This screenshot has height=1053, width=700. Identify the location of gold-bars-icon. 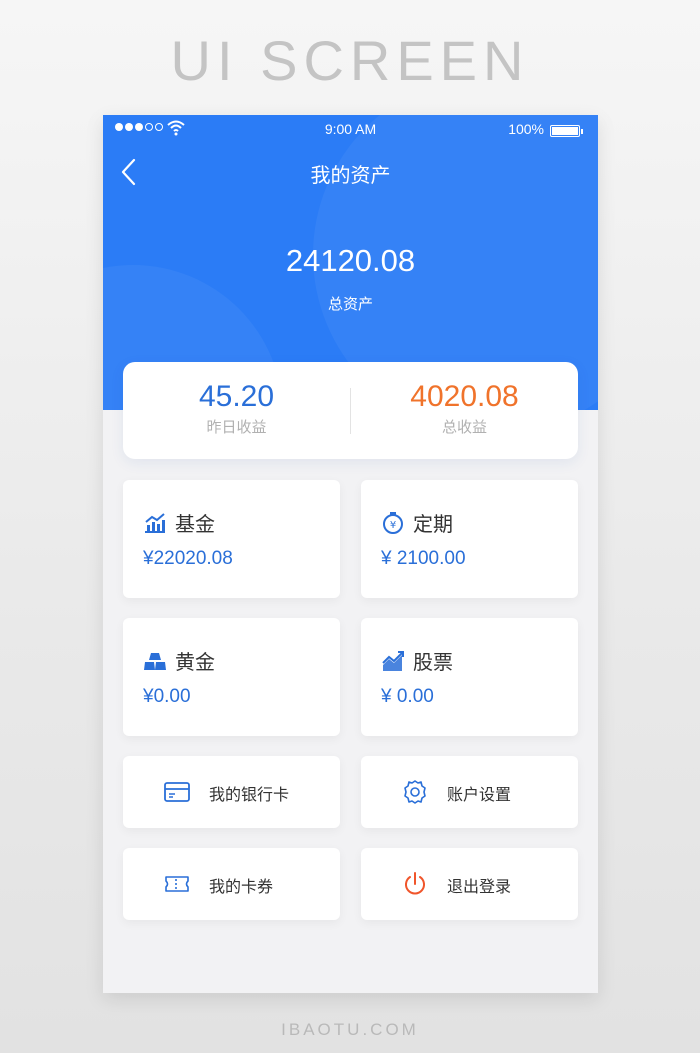
(155, 661).